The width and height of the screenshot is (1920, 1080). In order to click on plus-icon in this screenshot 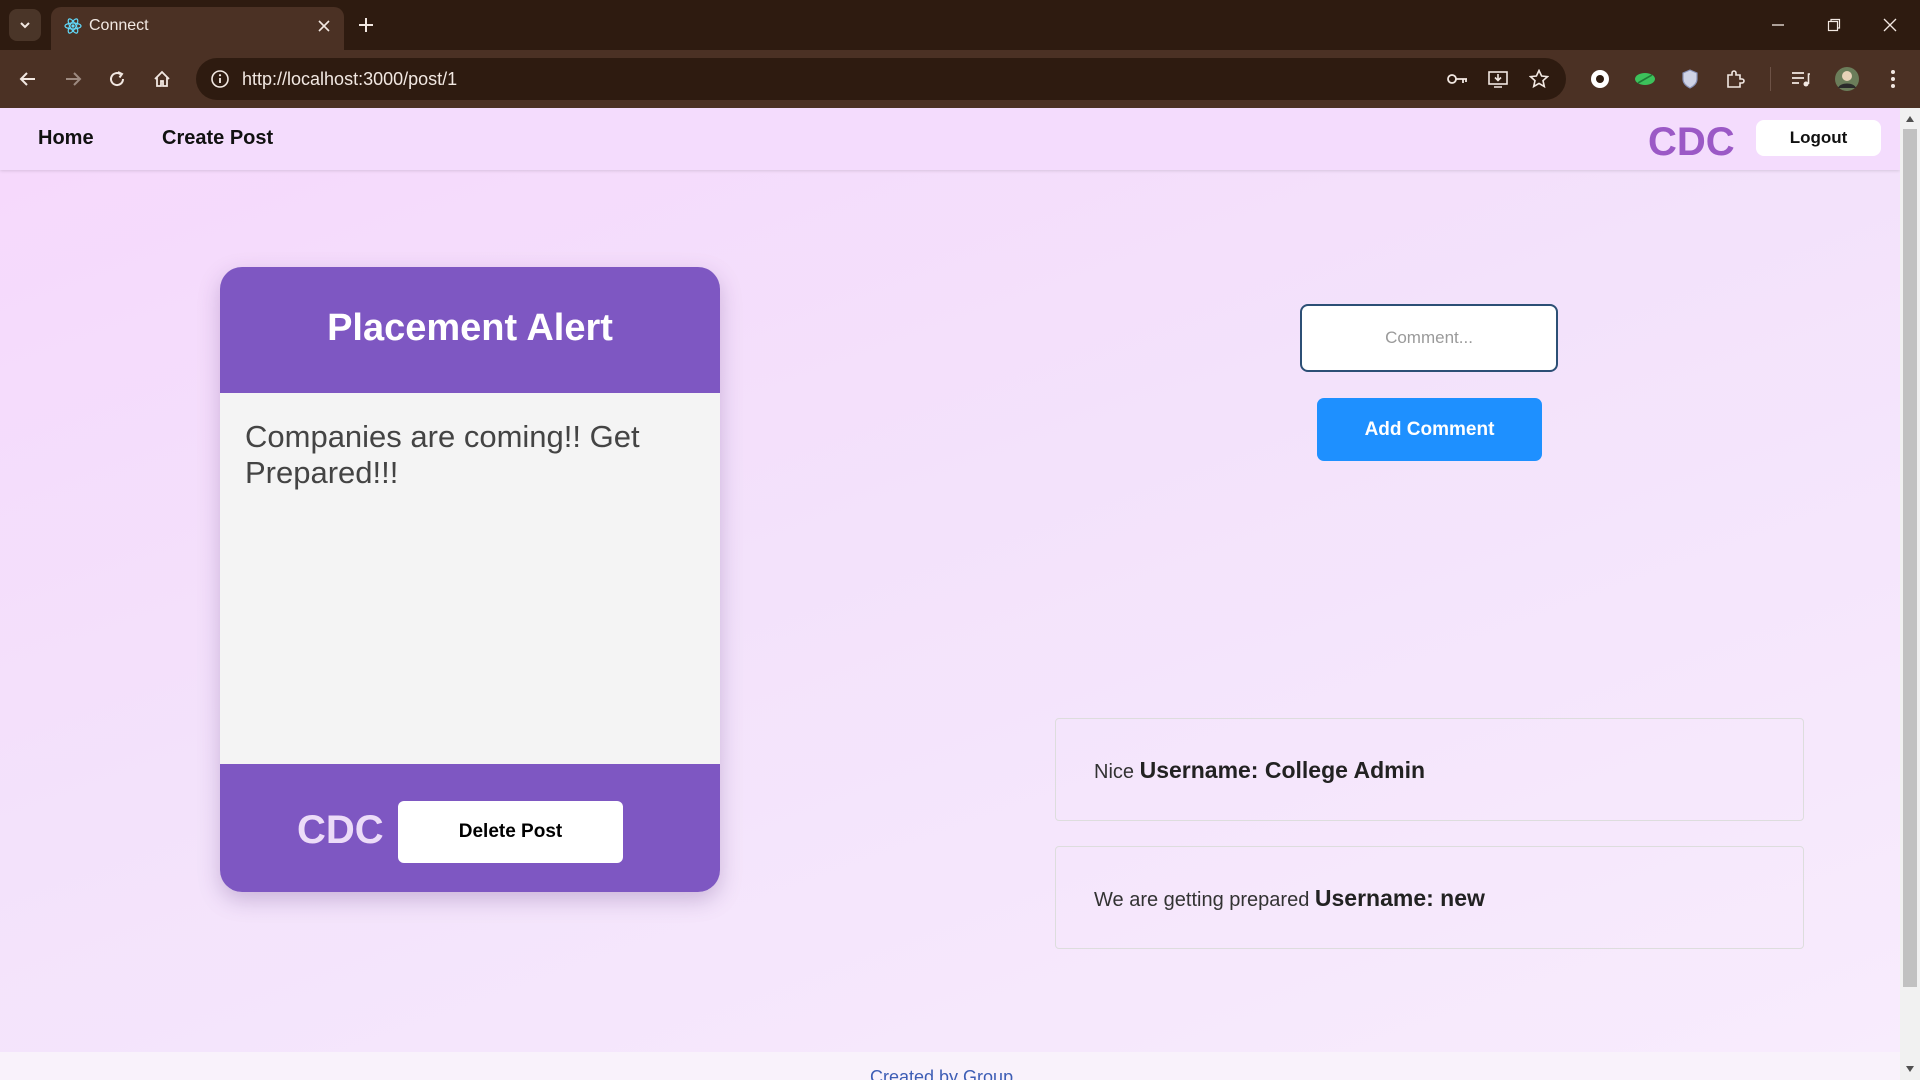, I will do `click(366, 25)`.